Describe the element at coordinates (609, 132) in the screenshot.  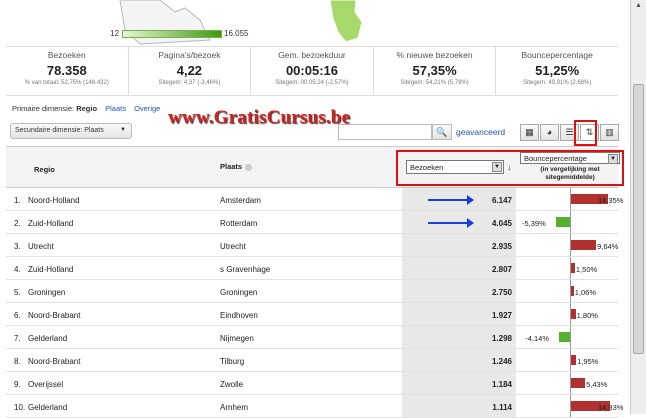
I see `pivot-view-icon: ▥` at that location.